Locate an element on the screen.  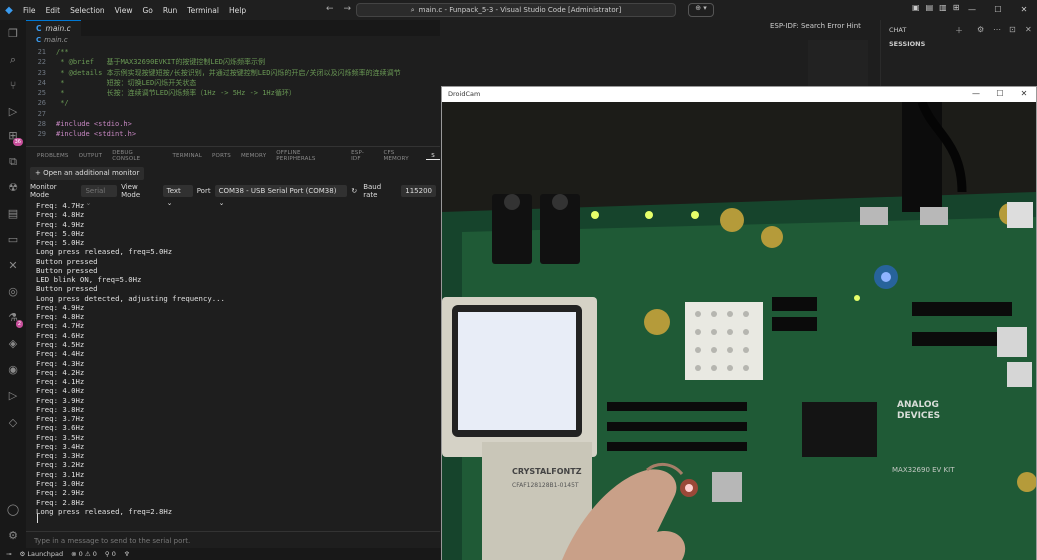
panel-tab-esp-idf: ESP-IDF is located at coordinates (362, 156).